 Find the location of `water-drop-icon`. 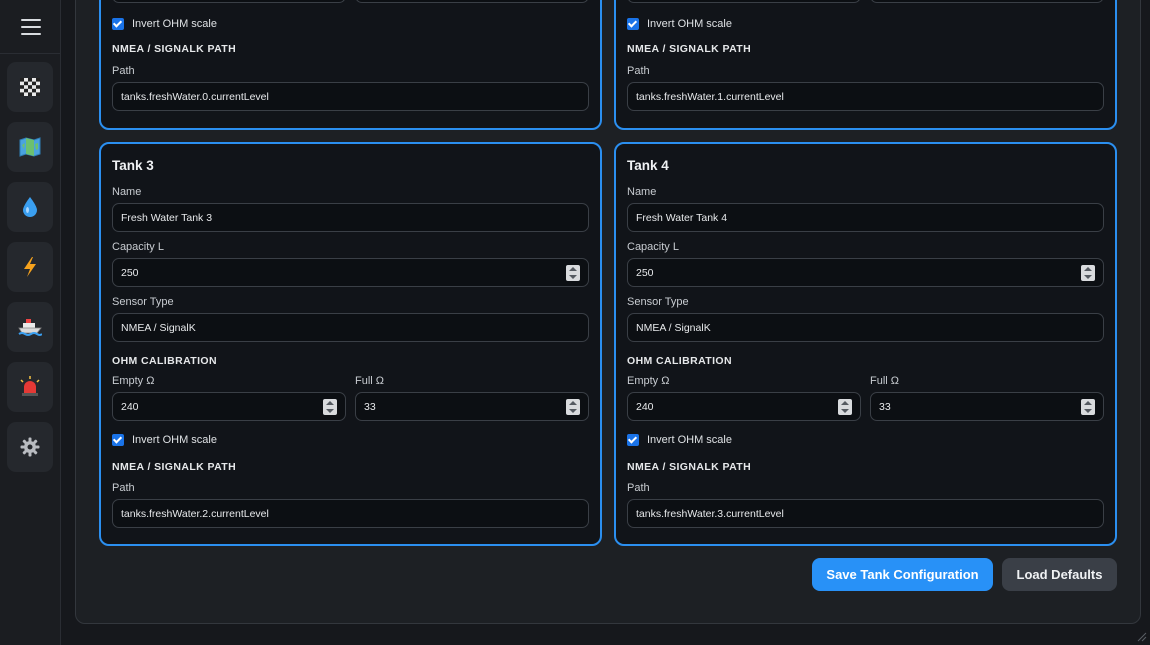

water-drop-icon is located at coordinates (30, 207).